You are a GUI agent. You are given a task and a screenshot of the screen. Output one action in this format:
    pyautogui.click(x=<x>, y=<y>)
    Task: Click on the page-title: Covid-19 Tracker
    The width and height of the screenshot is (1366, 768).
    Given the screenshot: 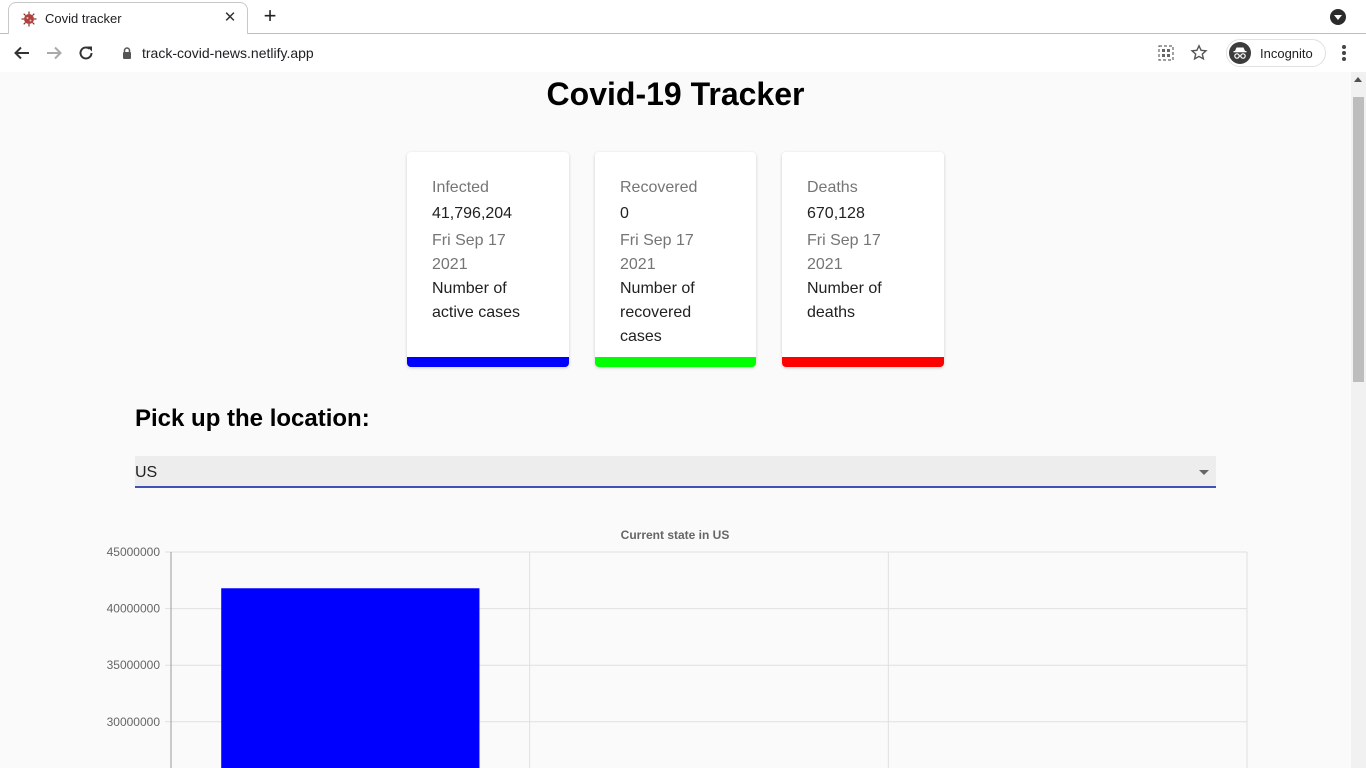 What is the action you would take?
    pyautogui.click(x=675, y=94)
    